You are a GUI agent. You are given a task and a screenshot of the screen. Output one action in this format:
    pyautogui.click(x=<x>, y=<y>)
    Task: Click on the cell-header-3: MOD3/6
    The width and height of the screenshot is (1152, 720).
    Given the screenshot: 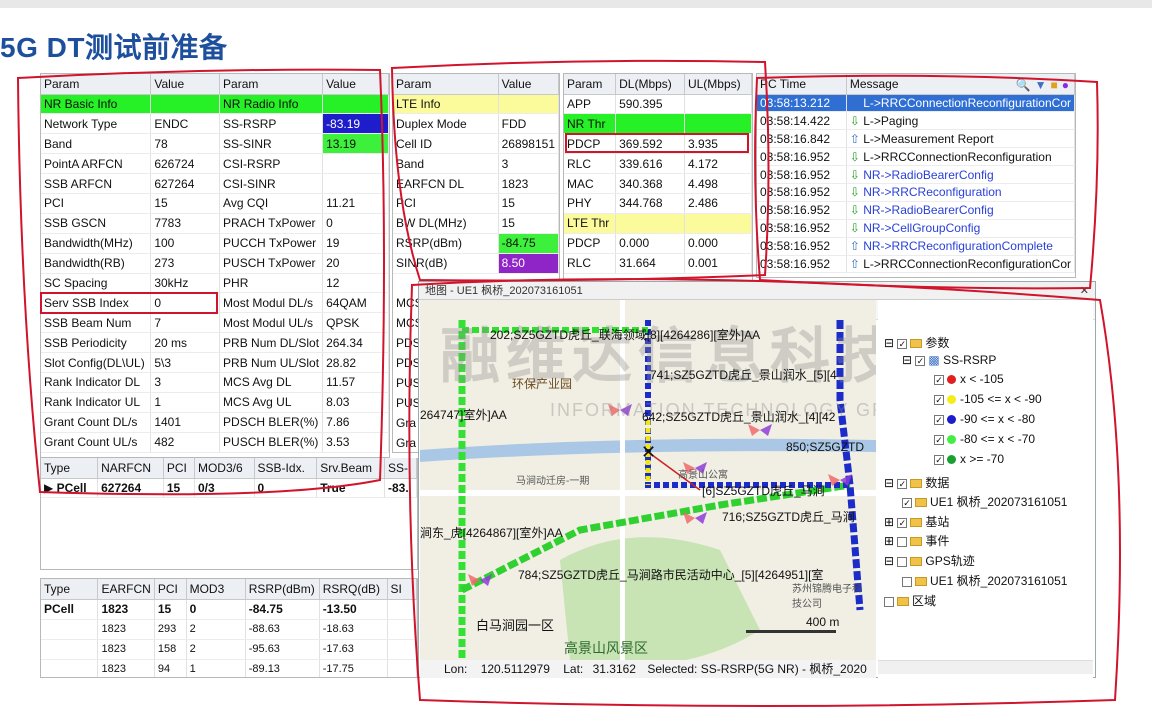 What is the action you would take?
    pyautogui.click(x=224, y=468)
    